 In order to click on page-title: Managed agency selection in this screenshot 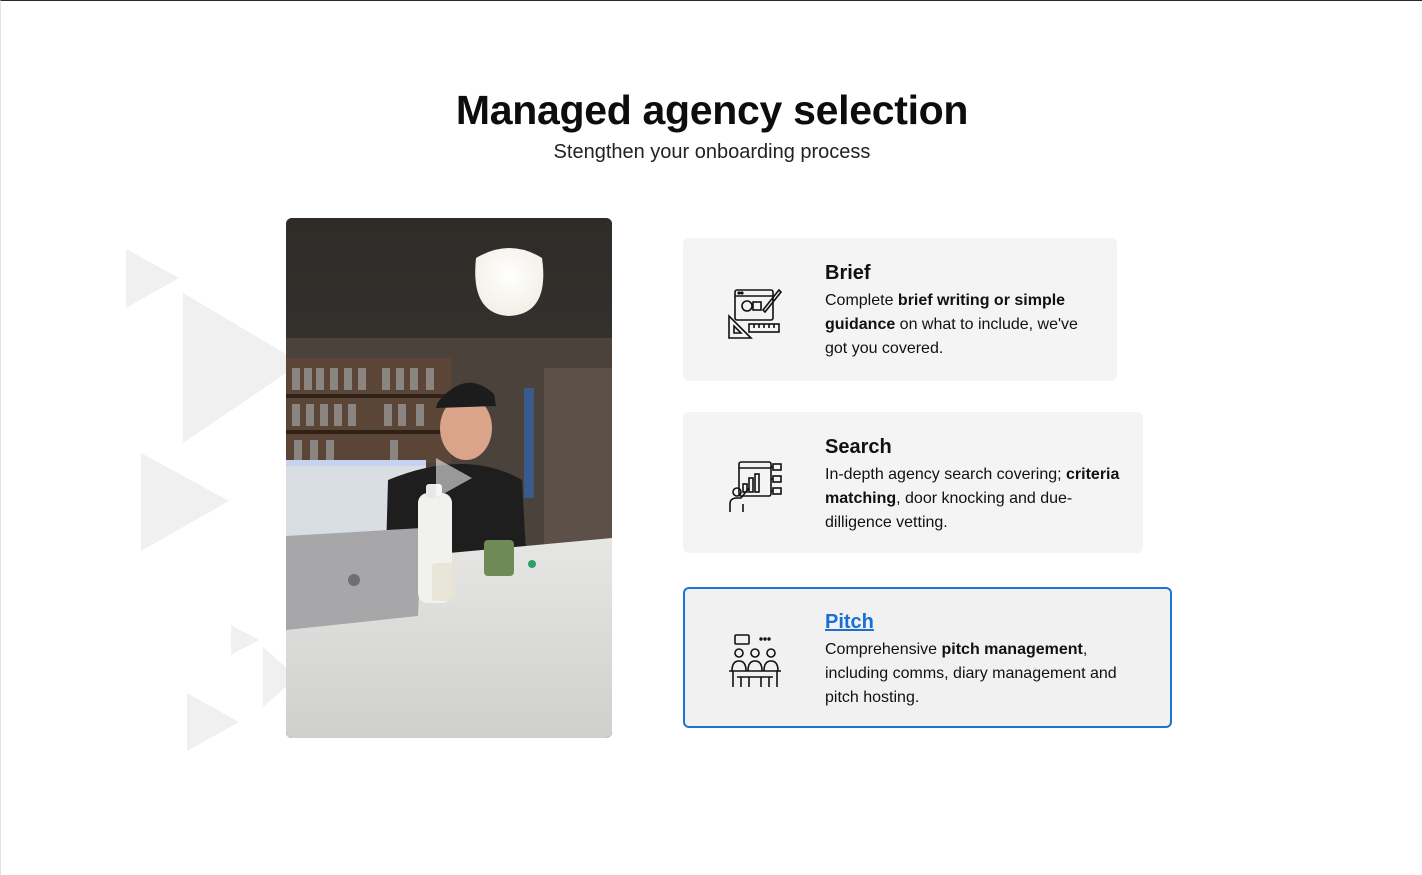, I will do `click(712, 110)`.